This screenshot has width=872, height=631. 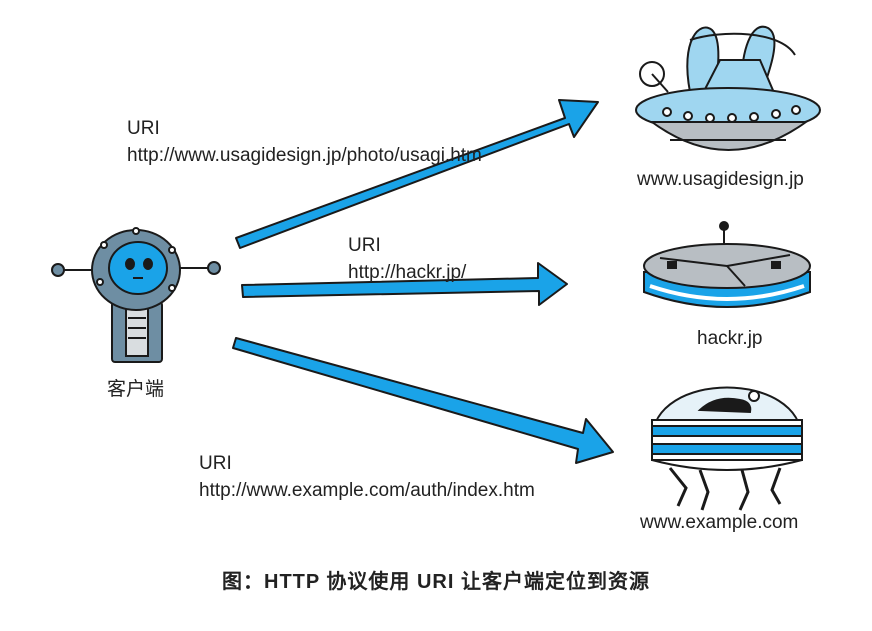 I want to click on rabbit-ufo-icon, so click(x=728, y=88).